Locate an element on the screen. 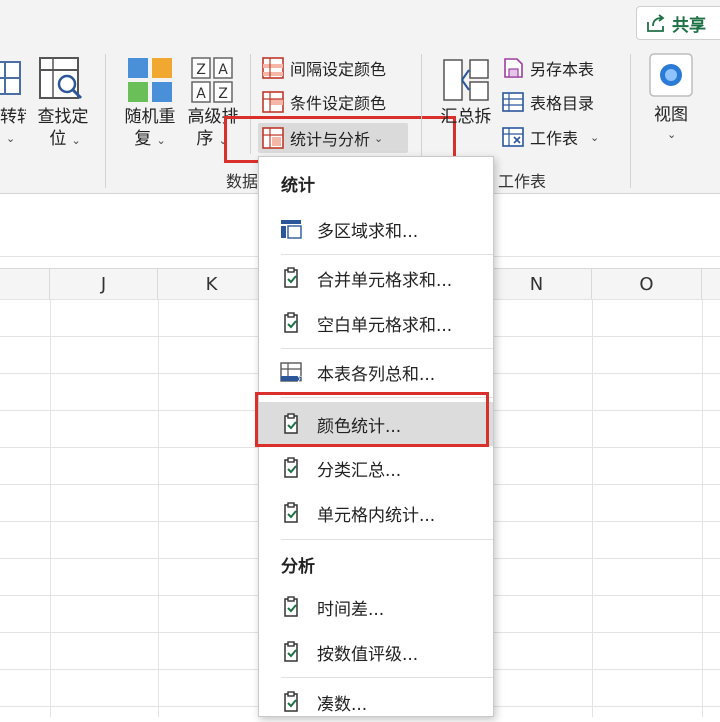 The height and width of the screenshot is (722, 720). interval-color-icon is located at coordinates (273, 68).